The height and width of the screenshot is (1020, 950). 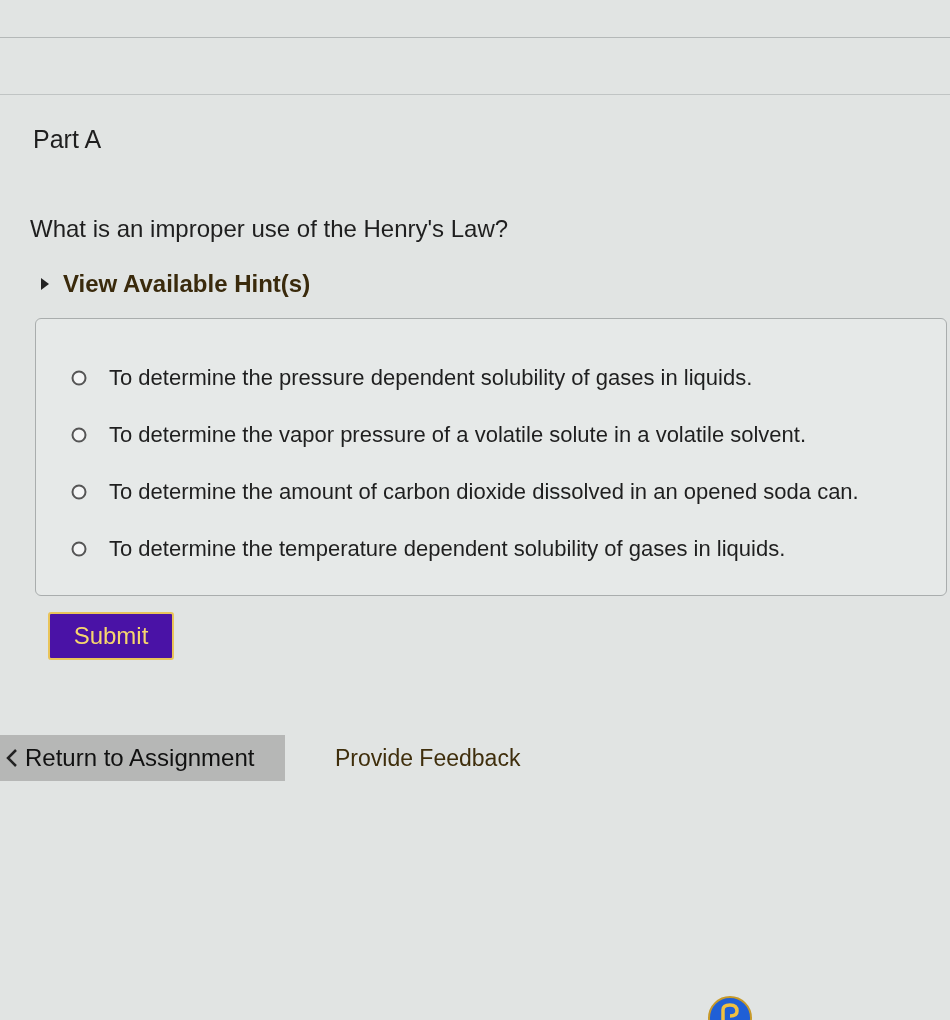 I want to click on question-text: What is an improper use of the Henry's Law?, so click(x=269, y=229).